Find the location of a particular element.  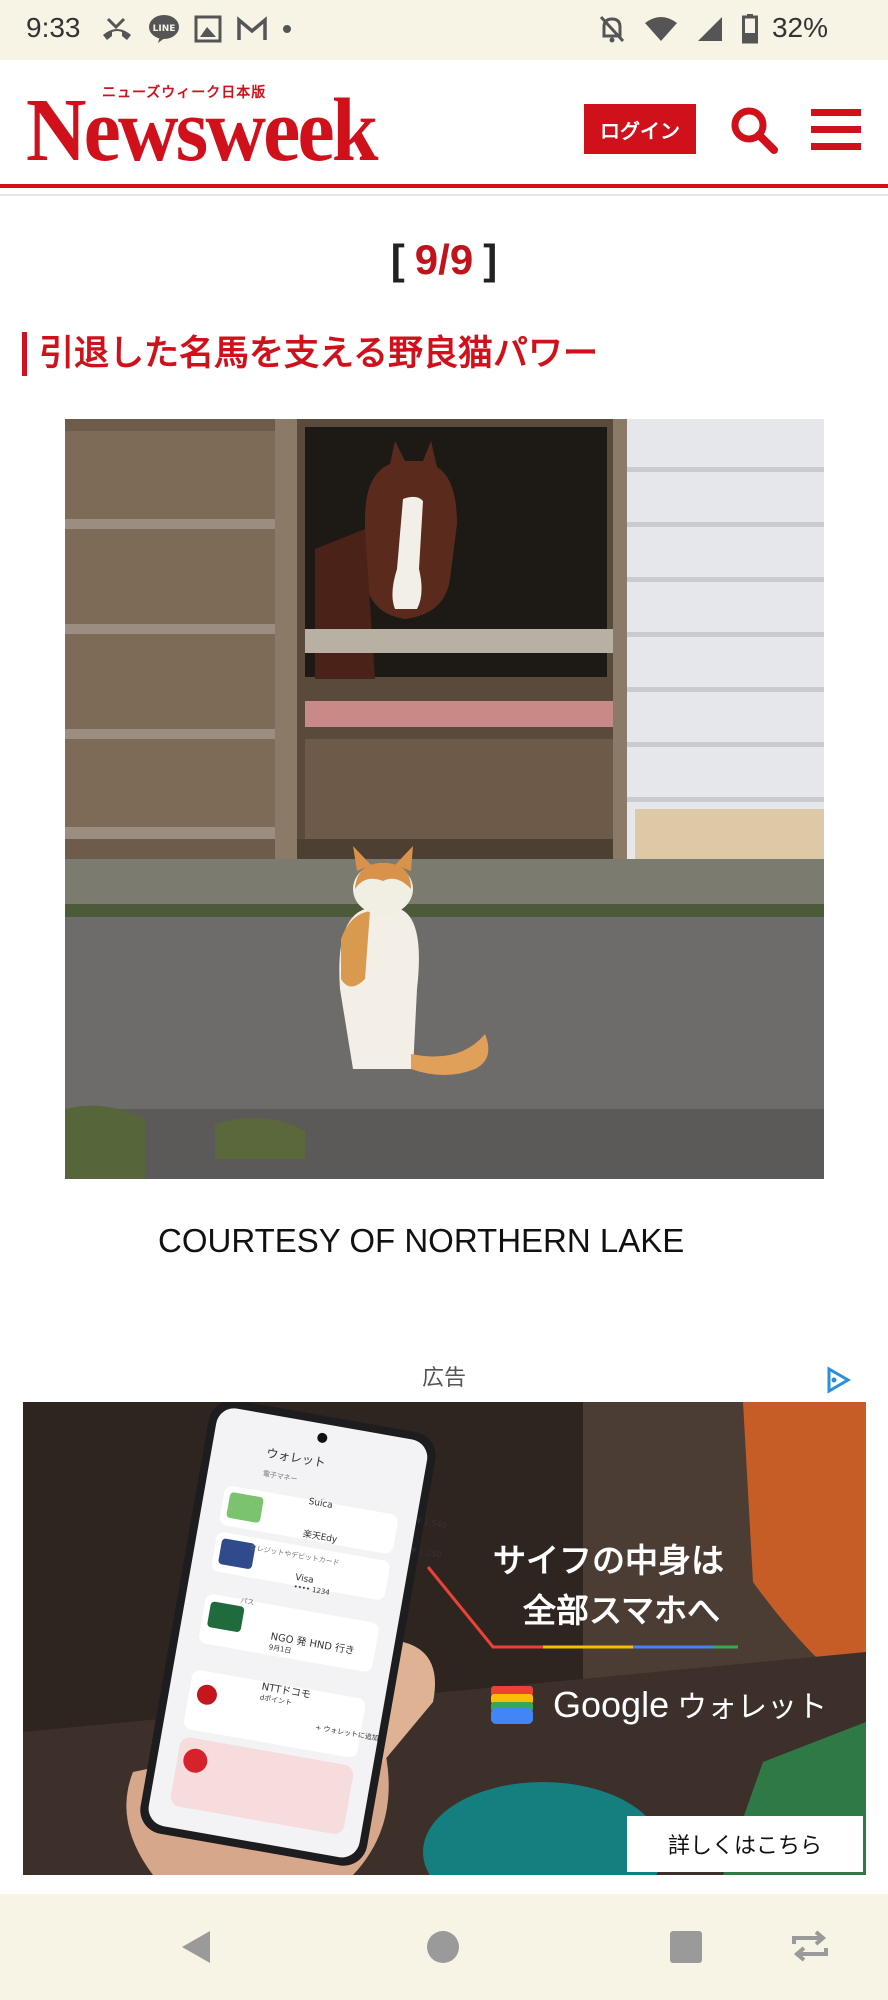

gmail-icon is located at coordinates (252, 29).